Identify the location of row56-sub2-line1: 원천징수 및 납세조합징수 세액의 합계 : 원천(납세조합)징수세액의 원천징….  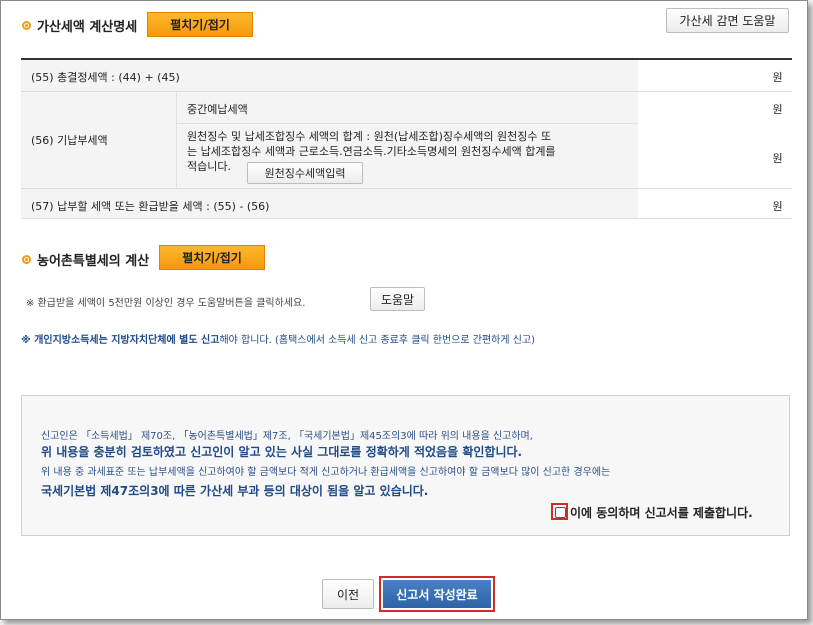
(369, 136).